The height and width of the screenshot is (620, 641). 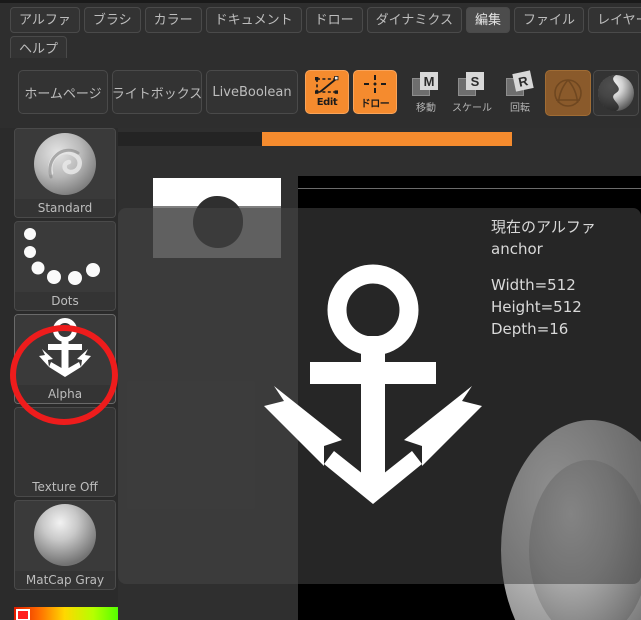 I want to click on draw-button: ドロー, so click(x=375, y=92).